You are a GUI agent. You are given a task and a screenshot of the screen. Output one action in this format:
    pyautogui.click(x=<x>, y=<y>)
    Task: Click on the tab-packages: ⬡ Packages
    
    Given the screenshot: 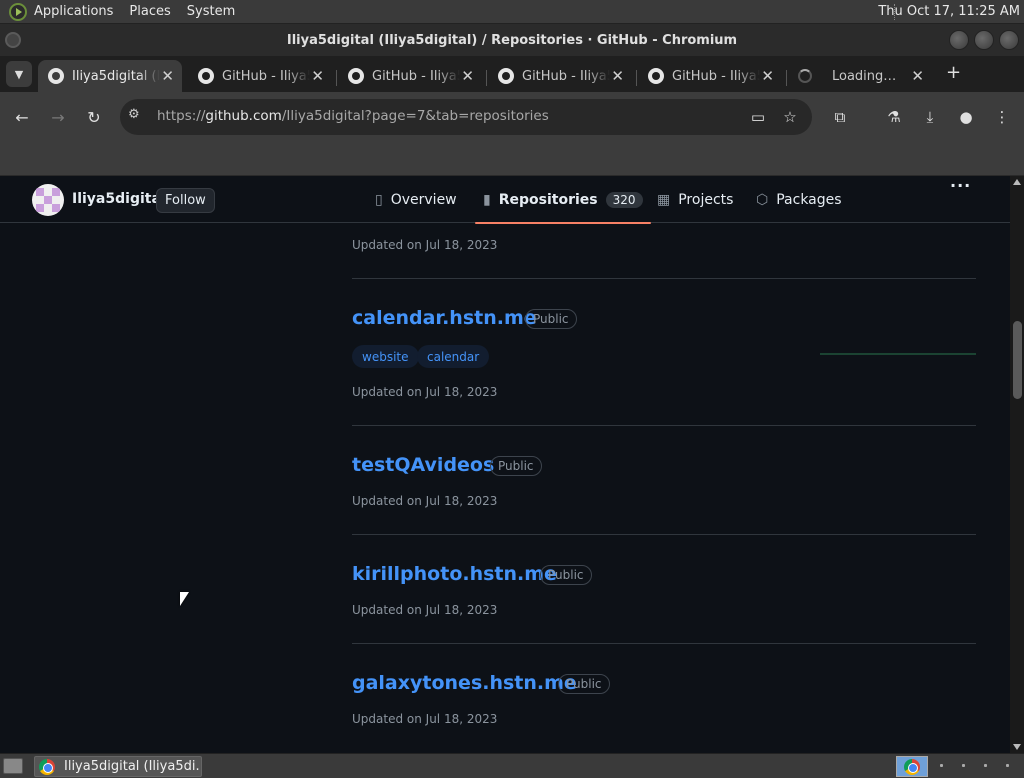 What is the action you would take?
    pyautogui.click(x=799, y=199)
    